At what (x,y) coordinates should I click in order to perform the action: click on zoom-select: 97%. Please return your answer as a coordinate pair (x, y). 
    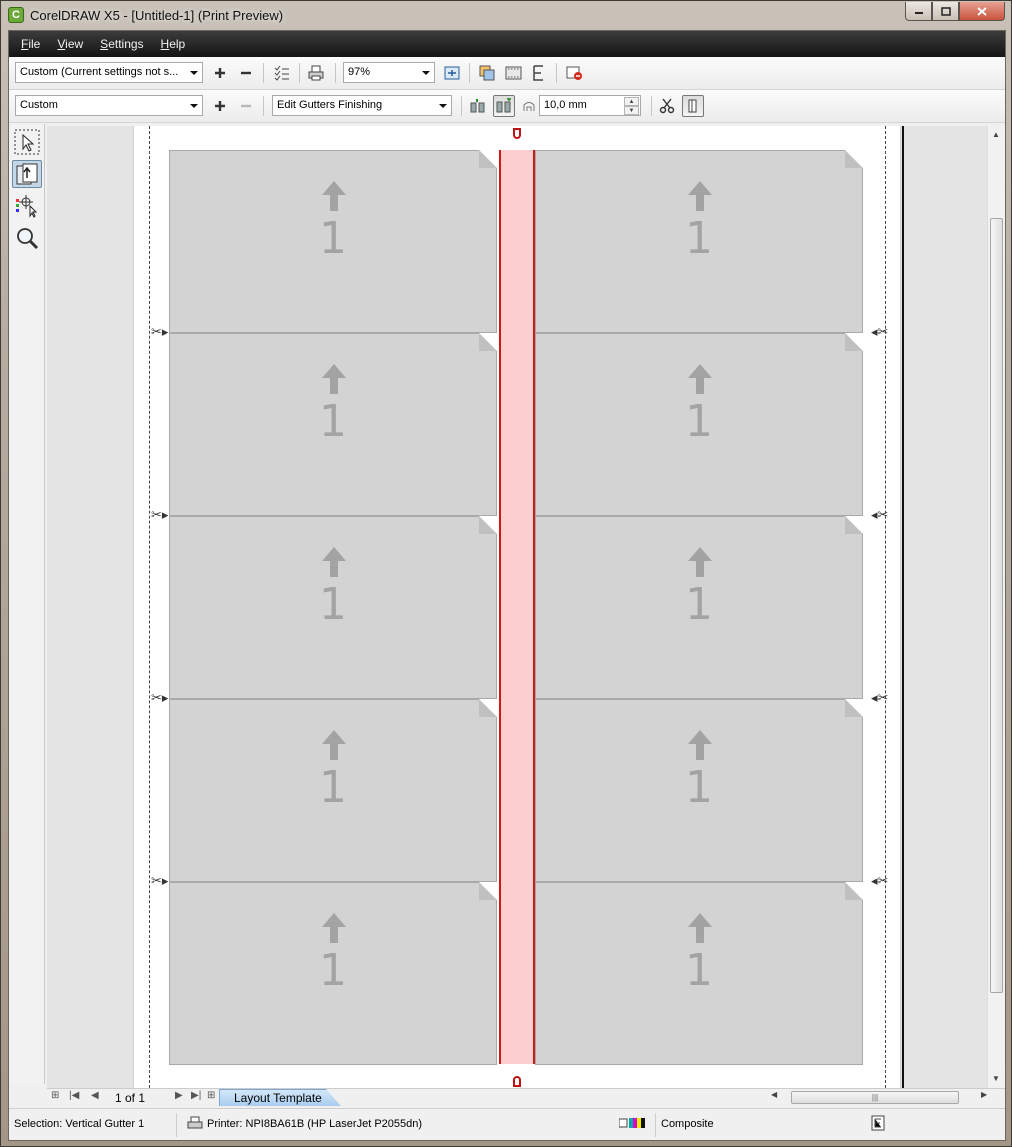
    Looking at the image, I should click on (389, 72).